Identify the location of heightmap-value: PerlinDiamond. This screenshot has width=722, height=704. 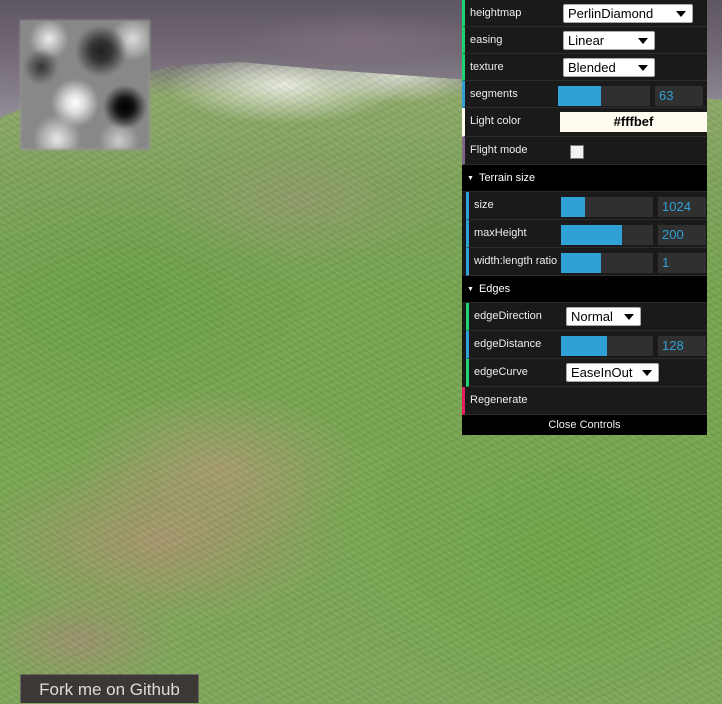
(611, 13).